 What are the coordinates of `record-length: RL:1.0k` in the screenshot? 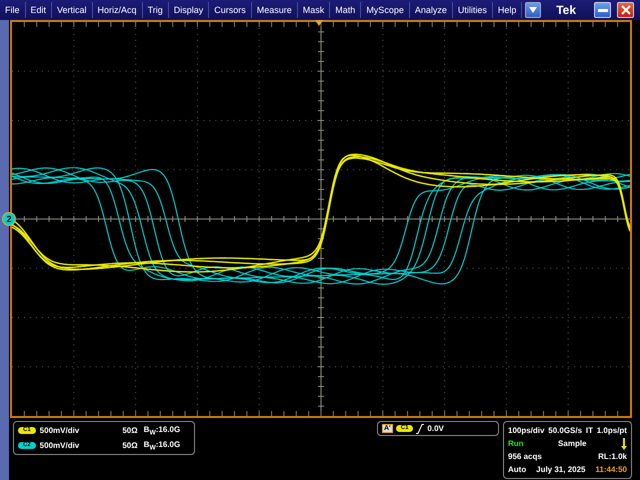 It's located at (612, 456).